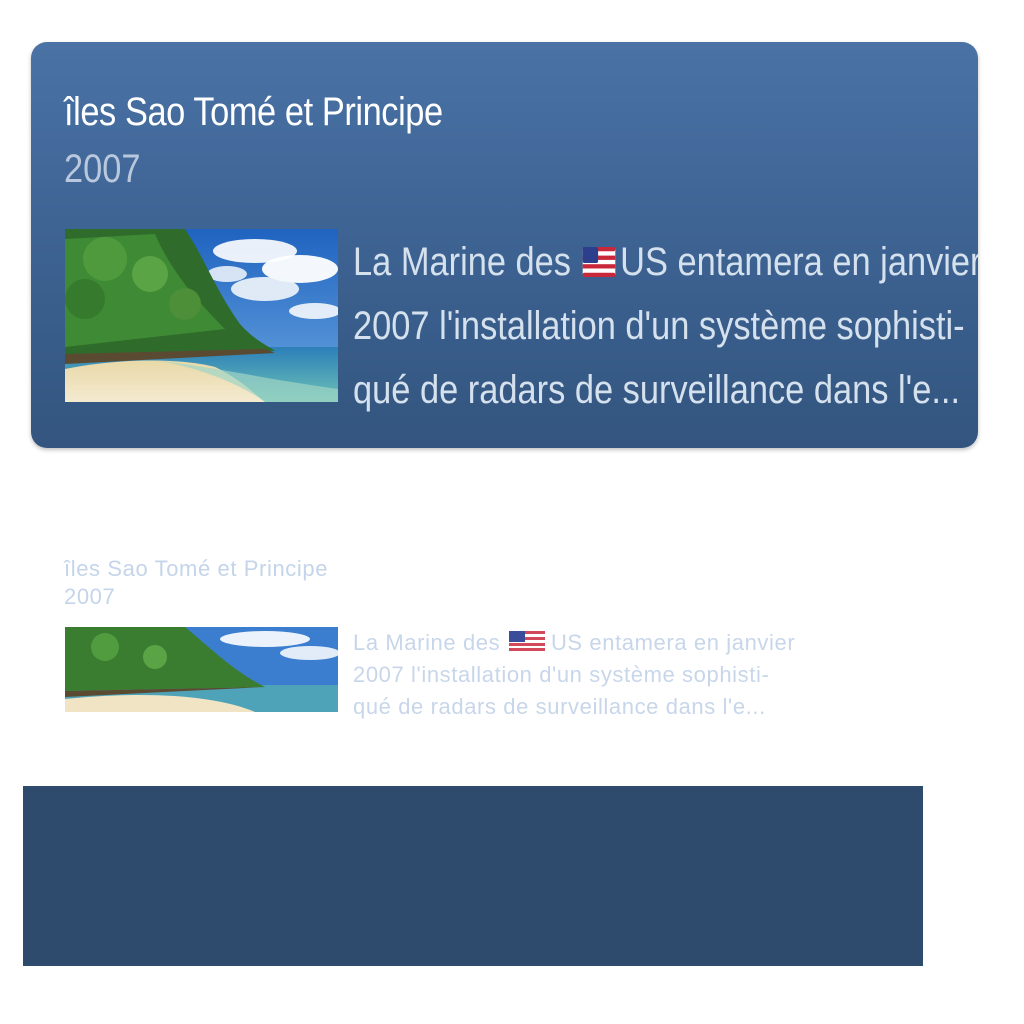 The height and width of the screenshot is (1024, 1024). What do you see at coordinates (427, 642) in the screenshot?
I see `reflection-line-1: La Marine des` at bounding box center [427, 642].